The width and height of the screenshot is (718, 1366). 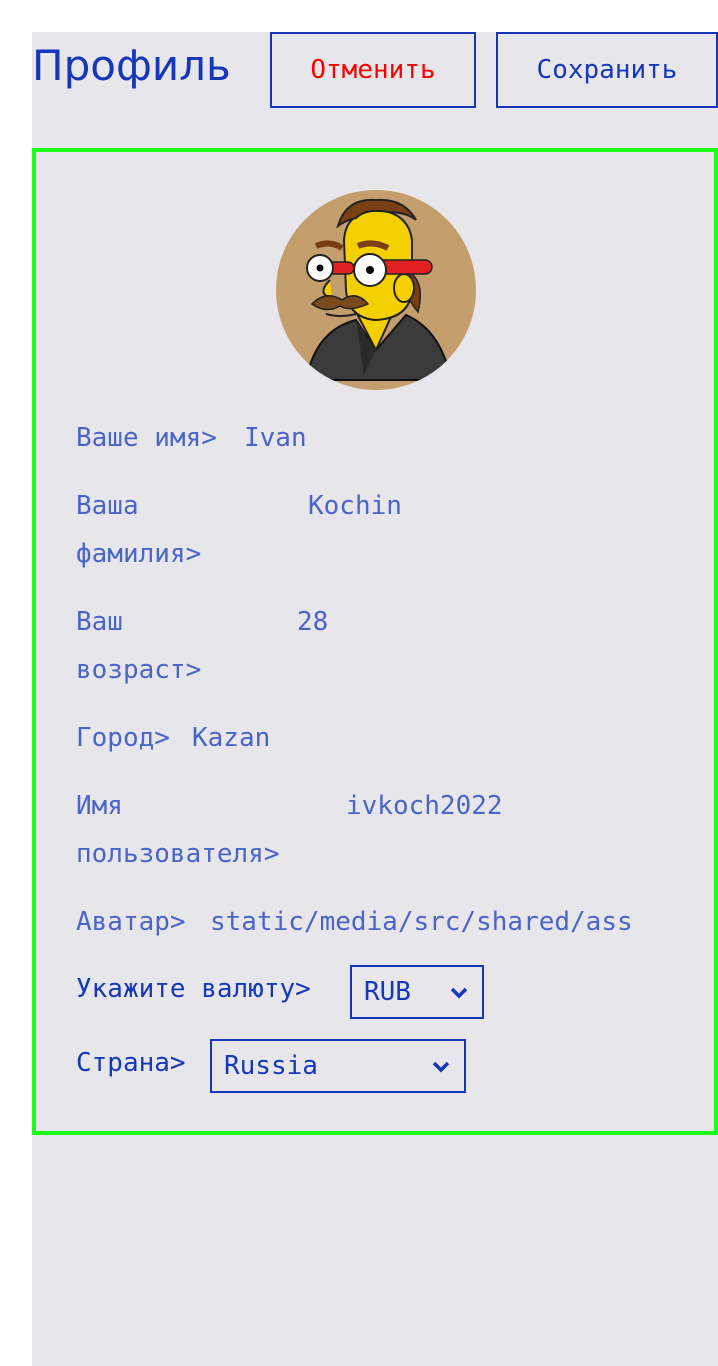 I want to click on country-row: Страна> Russia, so click(x=306, y=1066).